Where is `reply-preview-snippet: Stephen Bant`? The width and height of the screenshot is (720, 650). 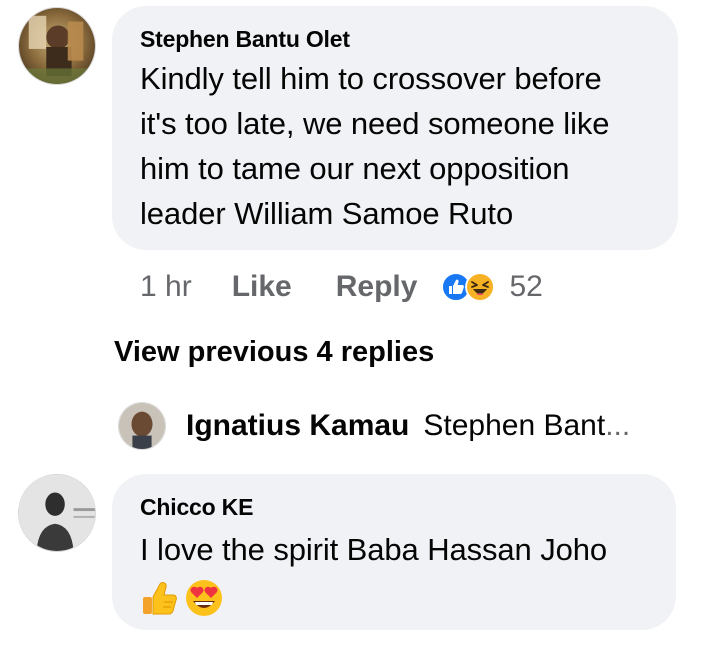 reply-preview-snippet: Stephen Bant is located at coordinates (514, 425).